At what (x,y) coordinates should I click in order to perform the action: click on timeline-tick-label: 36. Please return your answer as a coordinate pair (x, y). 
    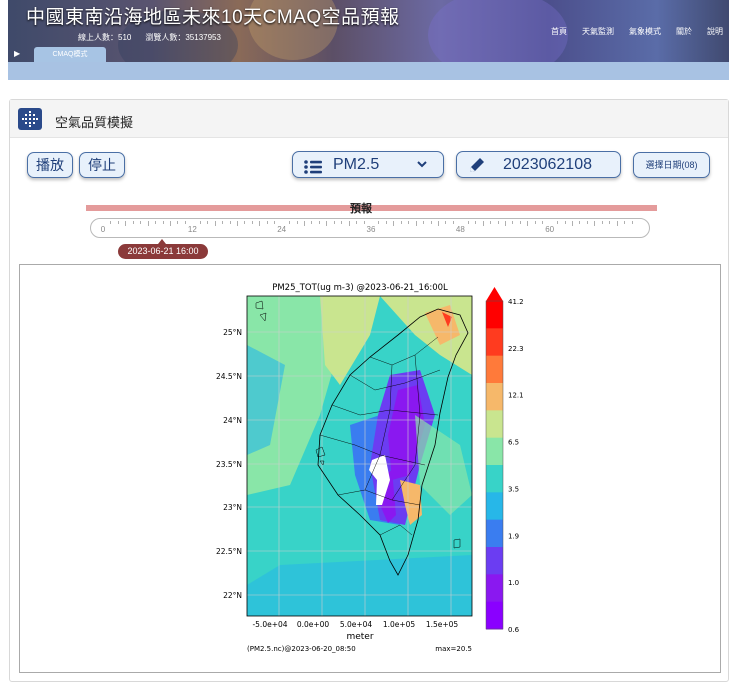
    Looking at the image, I should click on (371, 229).